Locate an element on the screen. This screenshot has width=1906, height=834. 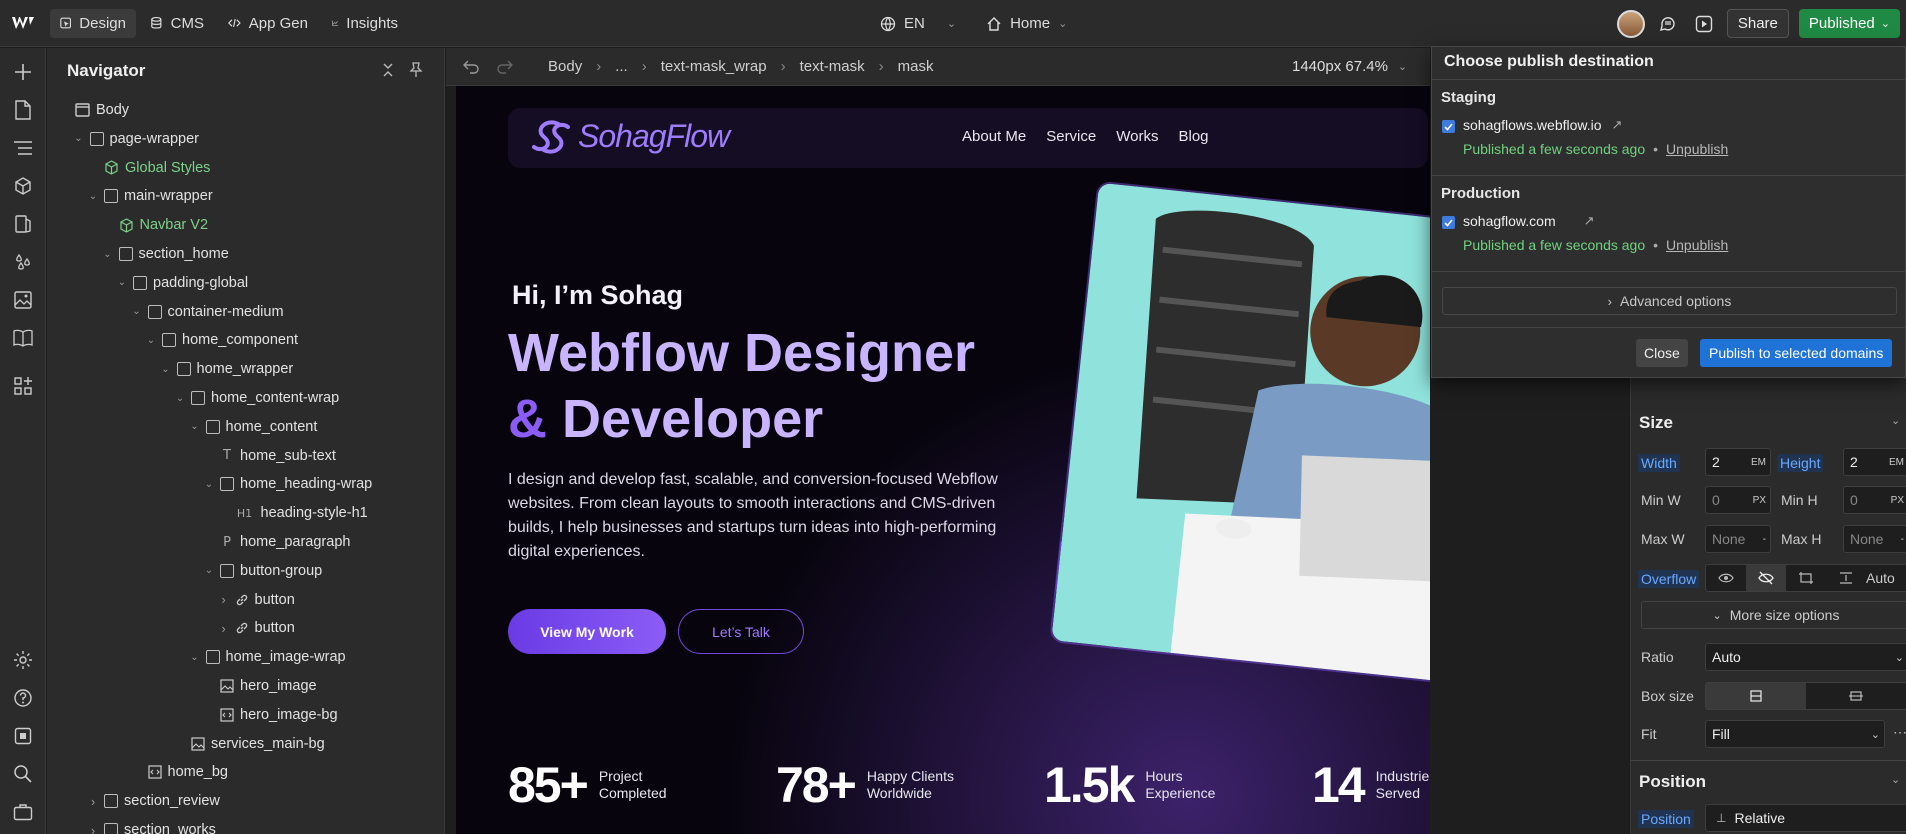
navigator-node: hero_image-bg is located at coordinates (271, 715).